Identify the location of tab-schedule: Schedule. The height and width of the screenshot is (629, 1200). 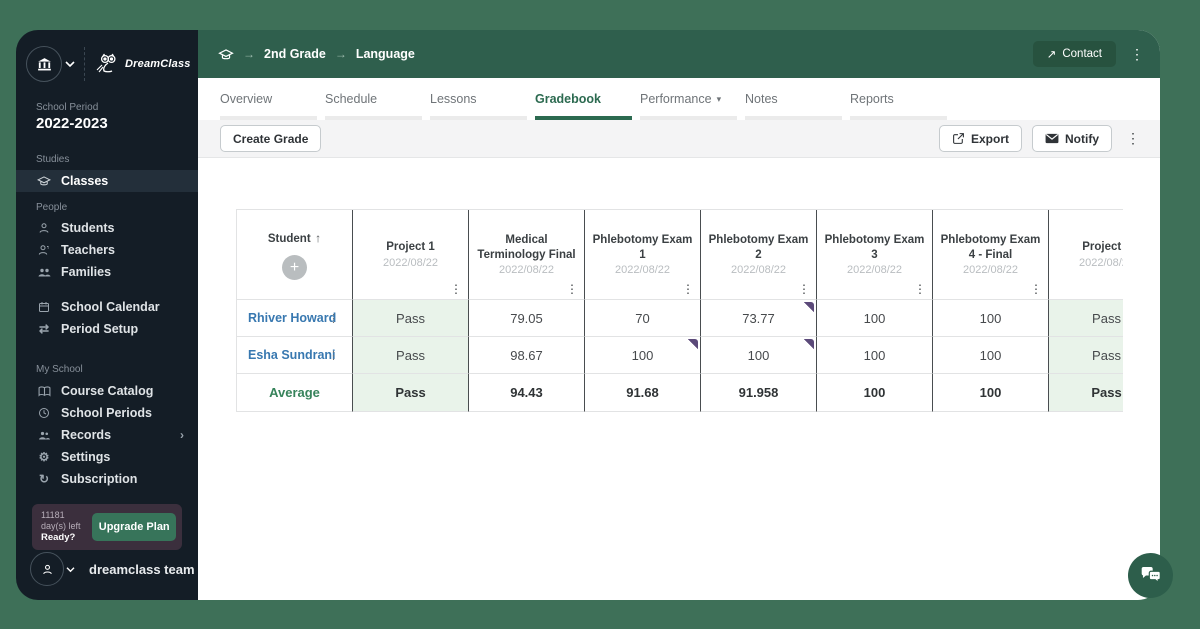
(373, 99).